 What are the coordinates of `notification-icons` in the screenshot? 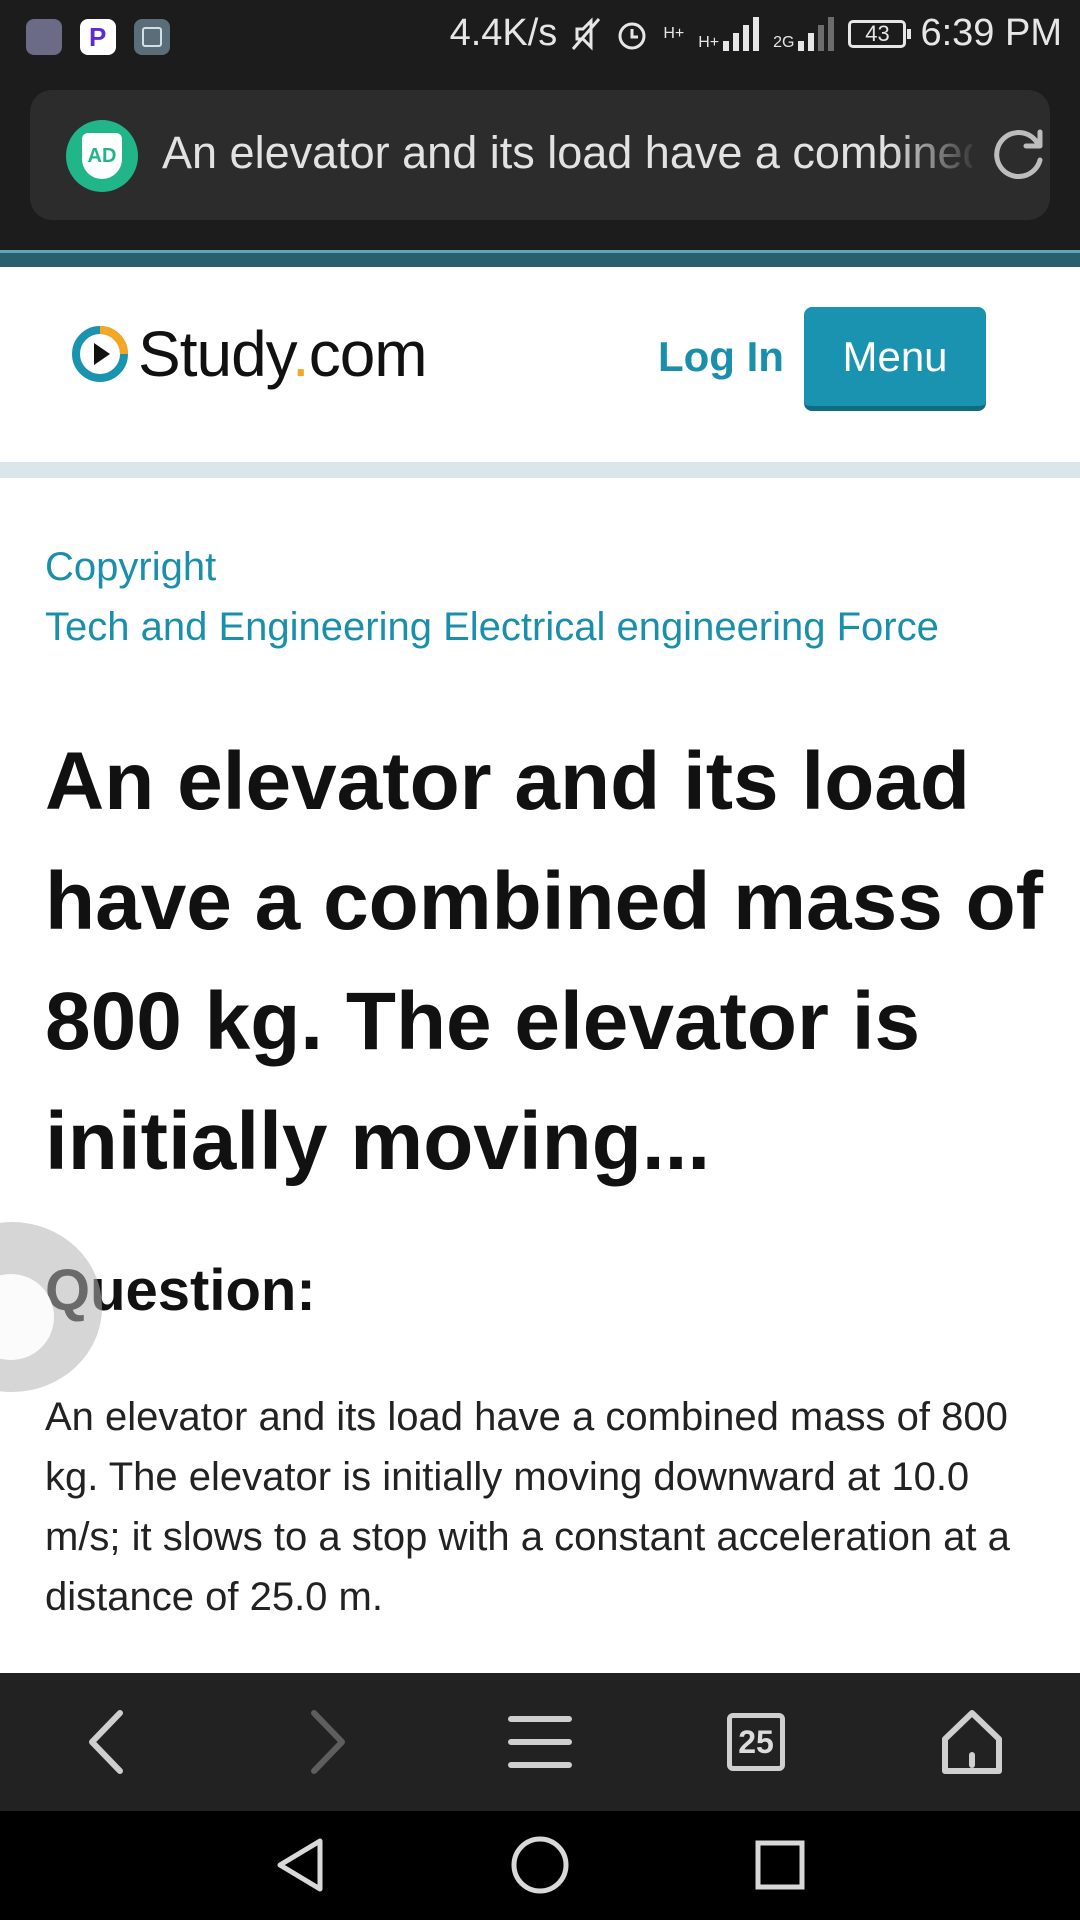 It's located at (98, 37).